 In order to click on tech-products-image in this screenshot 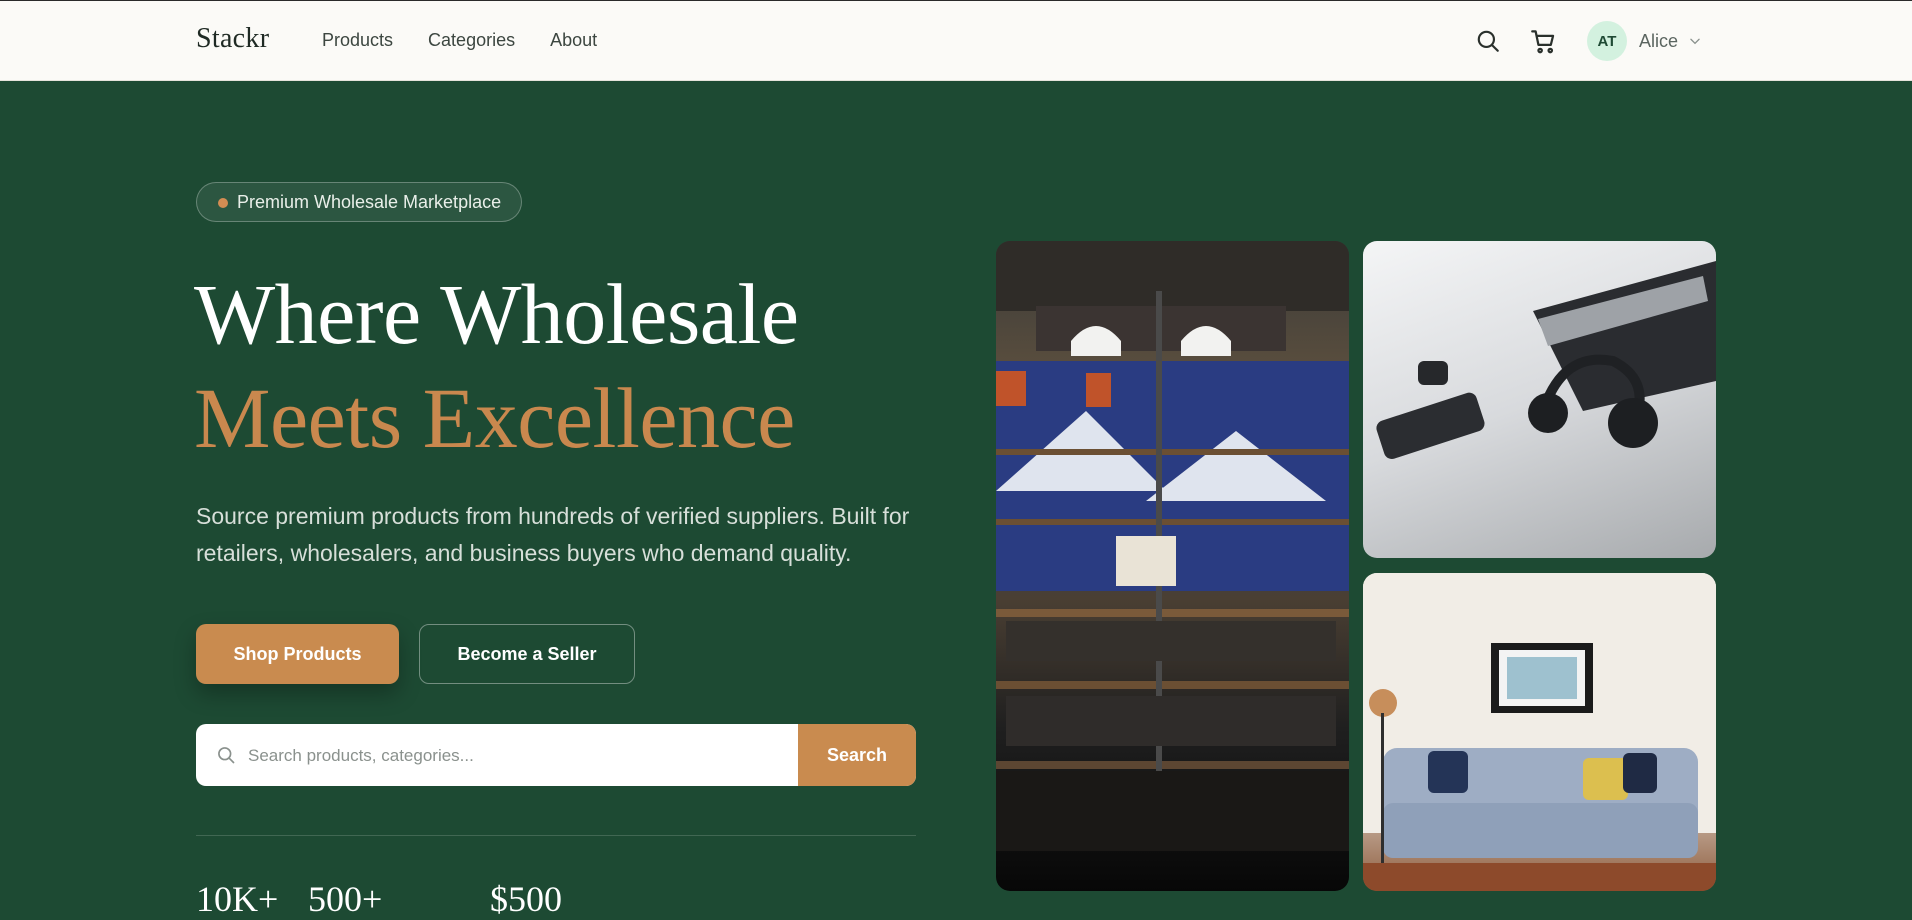, I will do `click(1539, 399)`.